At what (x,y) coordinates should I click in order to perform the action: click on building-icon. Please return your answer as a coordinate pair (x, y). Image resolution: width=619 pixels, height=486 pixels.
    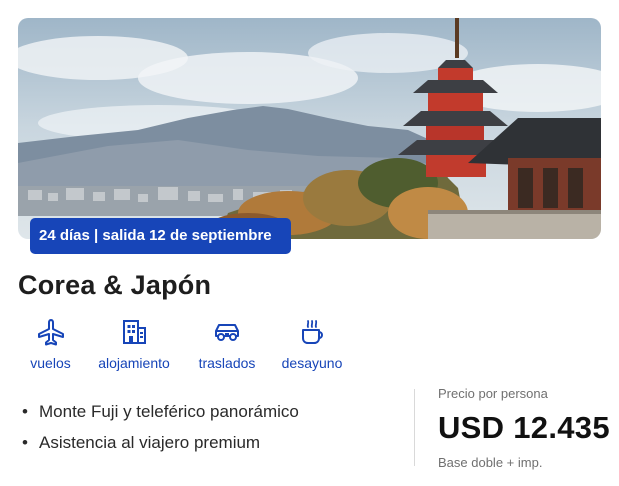
    Looking at the image, I should click on (134, 332).